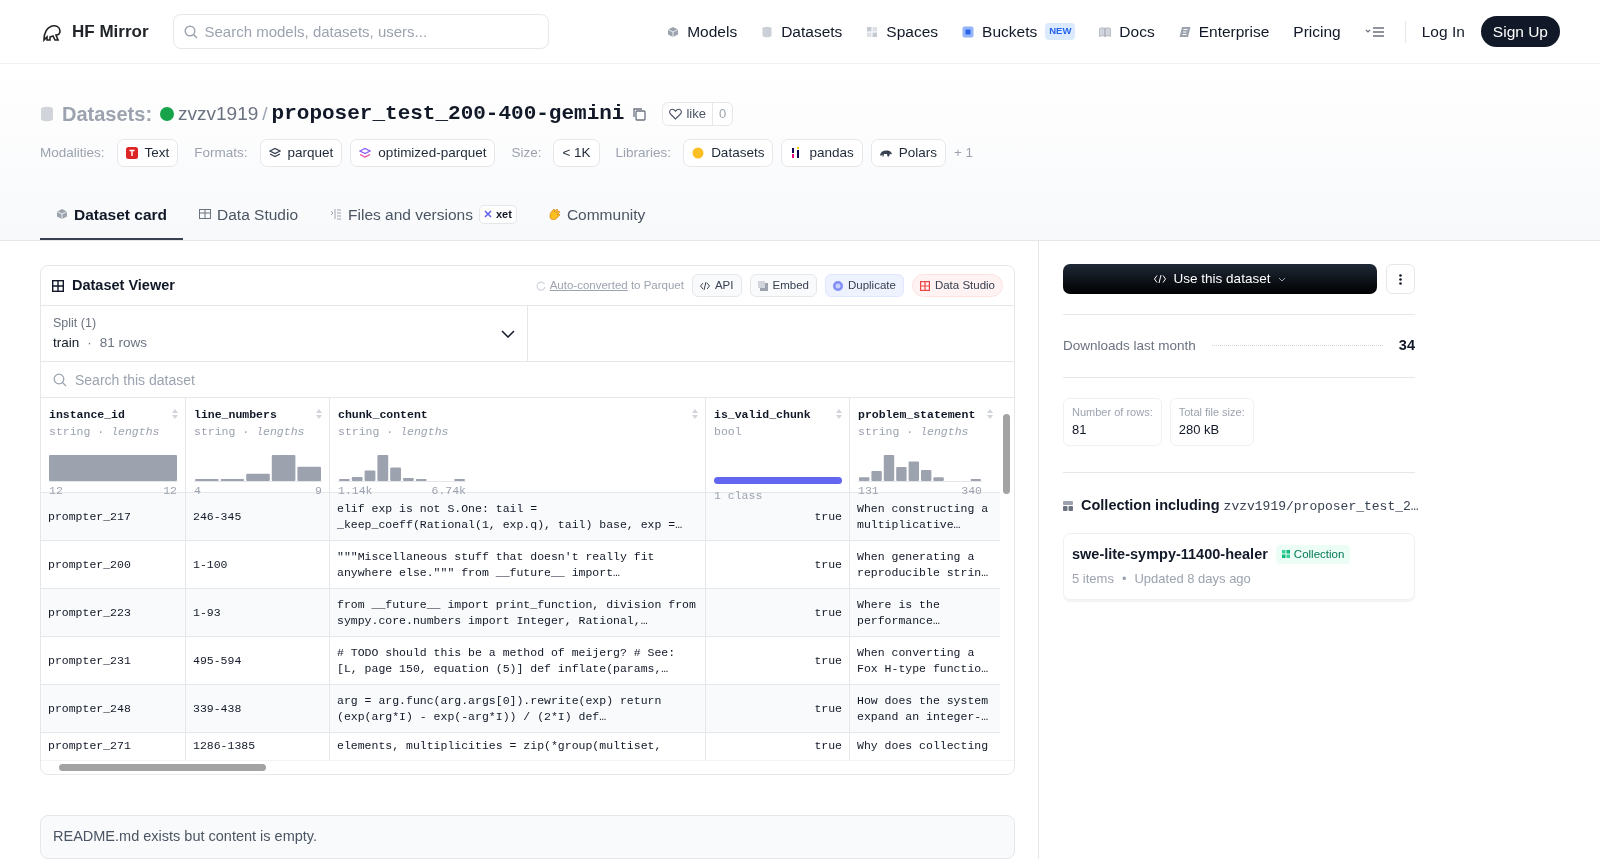 Image resolution: width=1600 pixels, height=861 pixels. What do you see at coordinates (301, 152) in the screenshot?
I see `tag-chip: parquet` at bounding box center [301, 152].